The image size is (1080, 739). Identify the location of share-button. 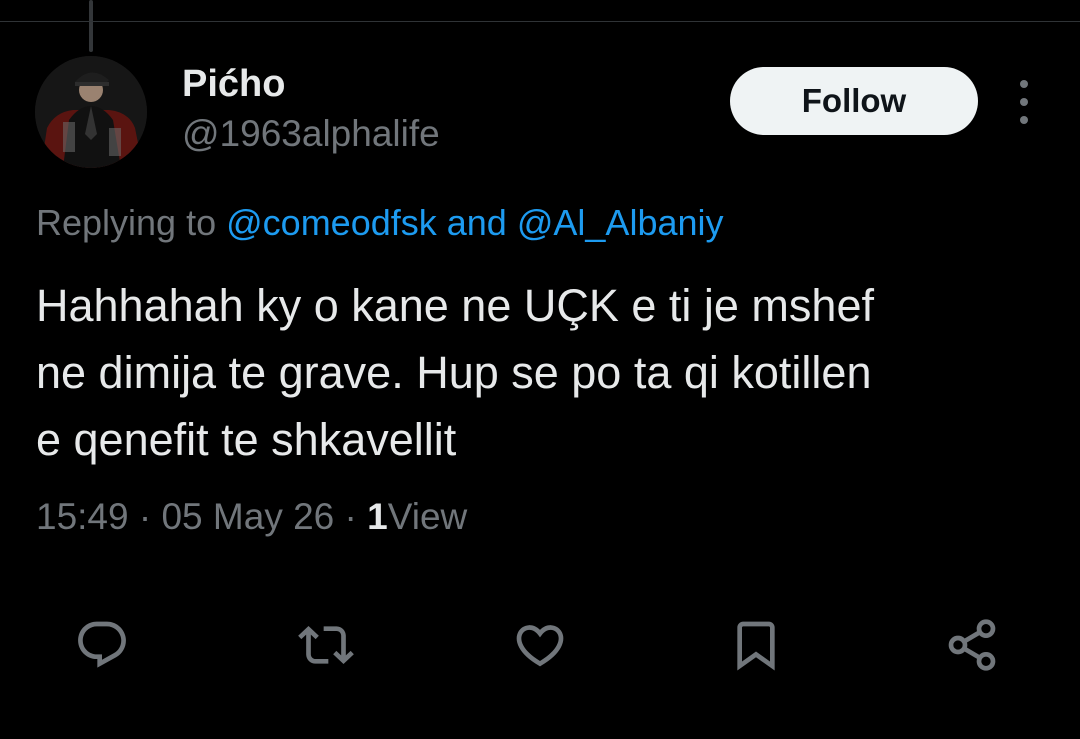
(972, 645).